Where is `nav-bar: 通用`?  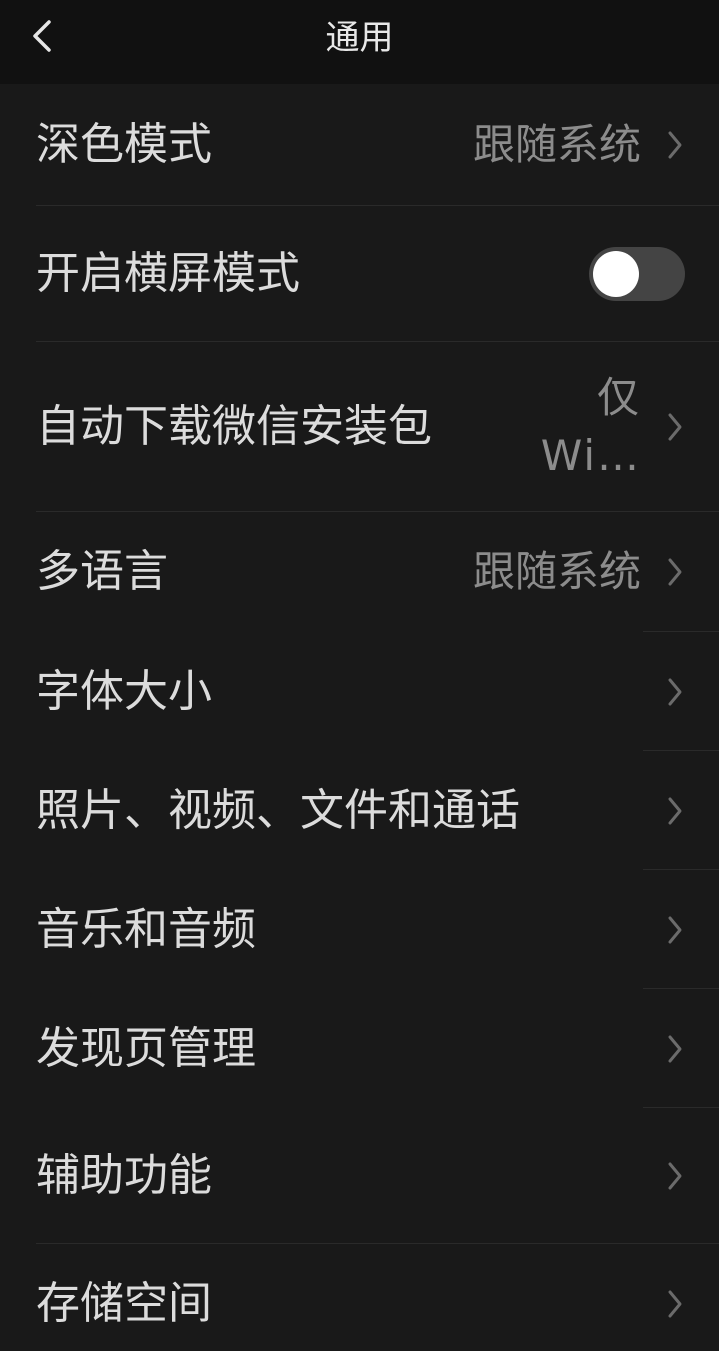
nav-bar: 通用 is located at coordinates (359, 42).